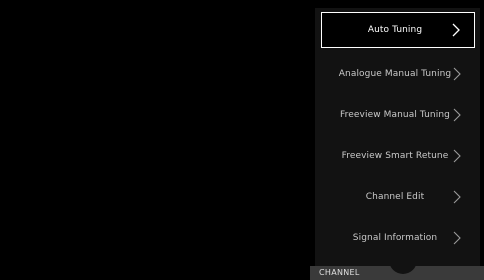 This screenshot has height=280, width=484. Describe the element at coordinates (395, 115) in the screenshot. I see `menu-item-label: Freeview Manual Tuning` at that location.